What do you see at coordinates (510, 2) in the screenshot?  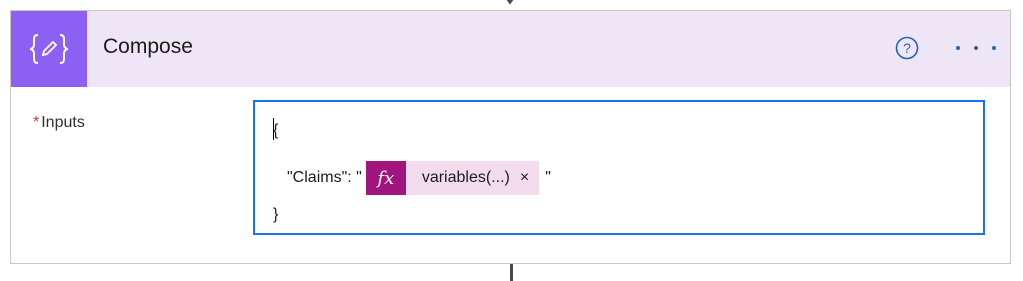 I see `connector-arrow-icon` at bounding box center [510, 2].